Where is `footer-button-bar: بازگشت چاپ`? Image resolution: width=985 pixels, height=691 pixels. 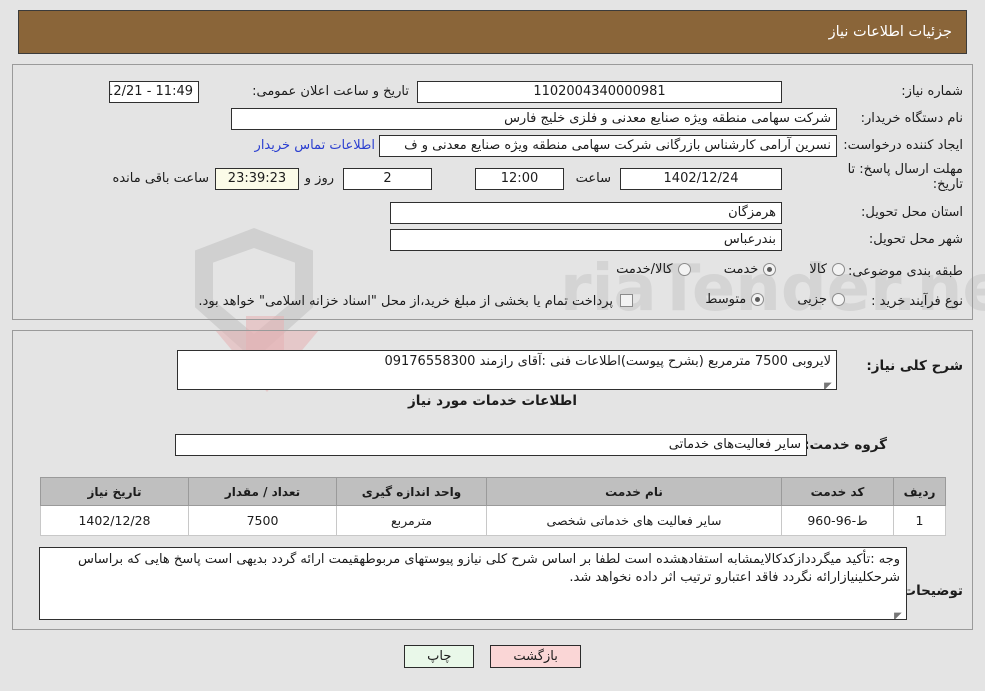
footer-button-bar: بازگشت چاپ is located at coordinates (492, 656).